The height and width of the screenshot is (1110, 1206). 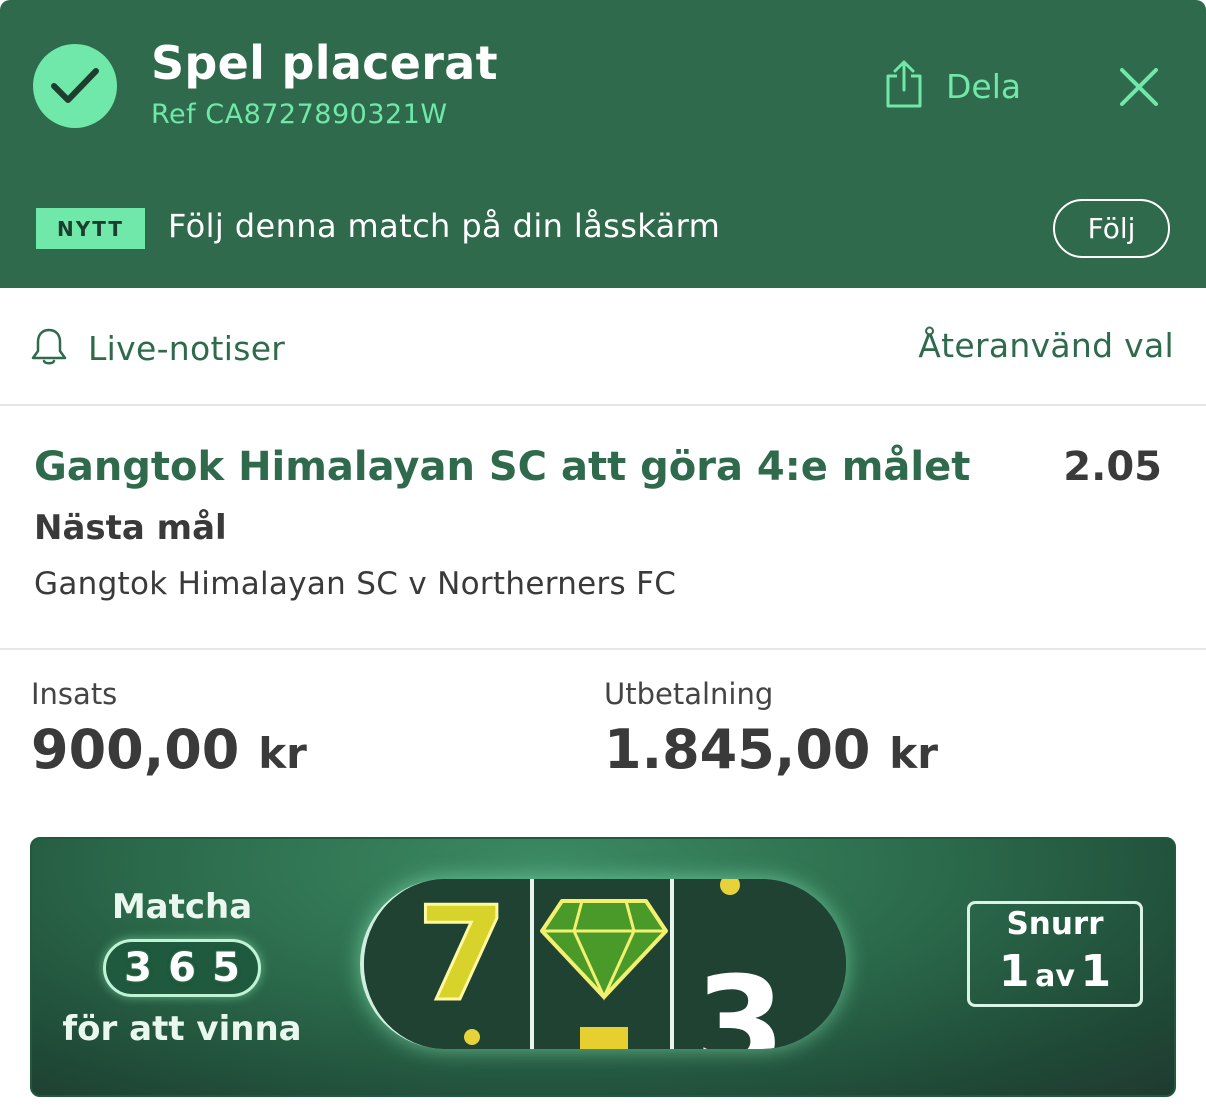 What do you see at coordinates (1014, 971) in the screenshot?
I see `spin-current: 1` at bounding box center [1014, 971].